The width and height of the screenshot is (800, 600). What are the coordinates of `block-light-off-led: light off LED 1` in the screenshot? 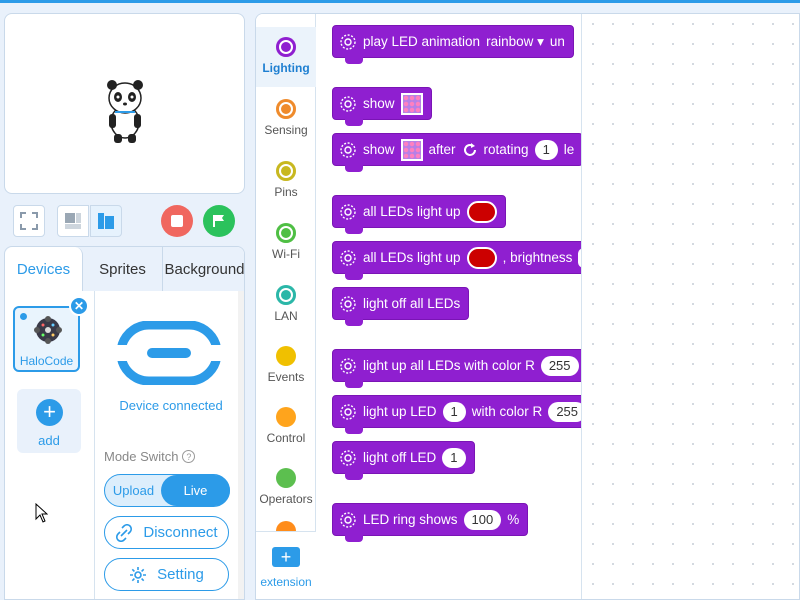 It's located at (403, 460).